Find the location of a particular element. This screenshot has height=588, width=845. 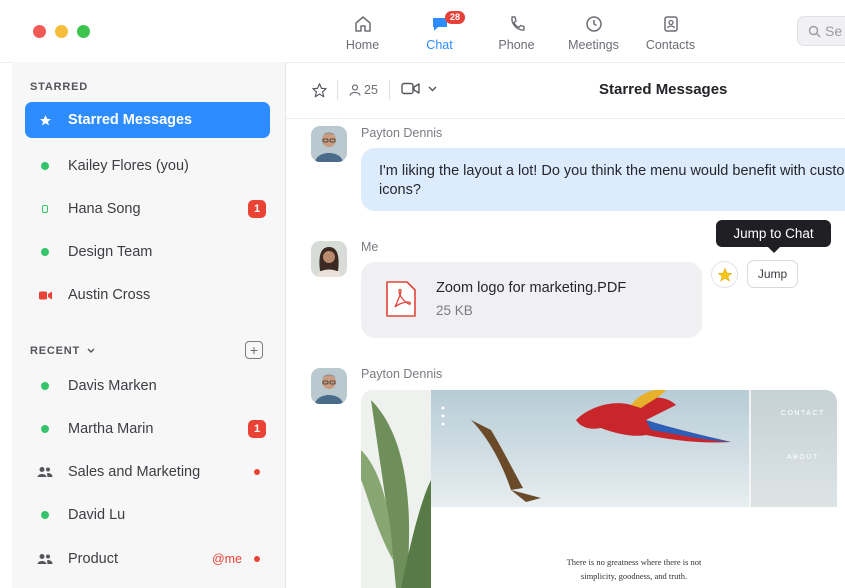

search-input: Se is located at coordinates (821, 31).